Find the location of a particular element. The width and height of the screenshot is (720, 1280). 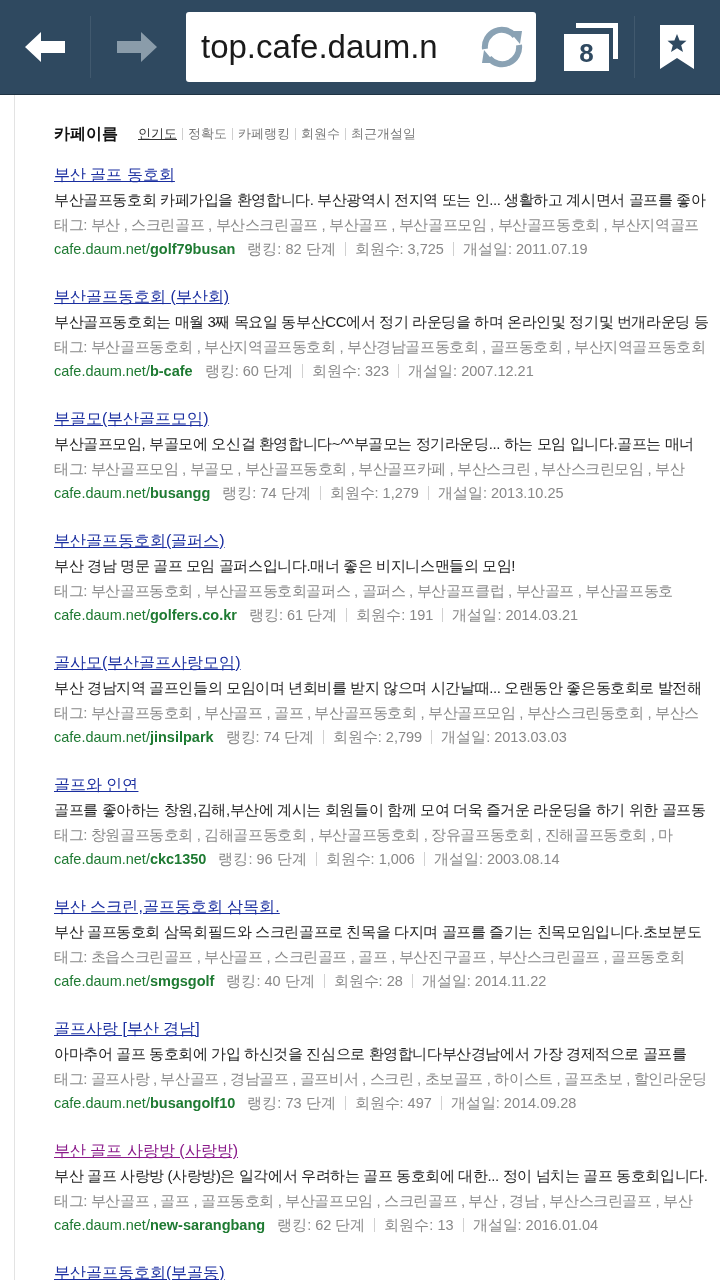

result-url-link: cafe.daum.net/jinsilpark is located at coordinates (134, 737).